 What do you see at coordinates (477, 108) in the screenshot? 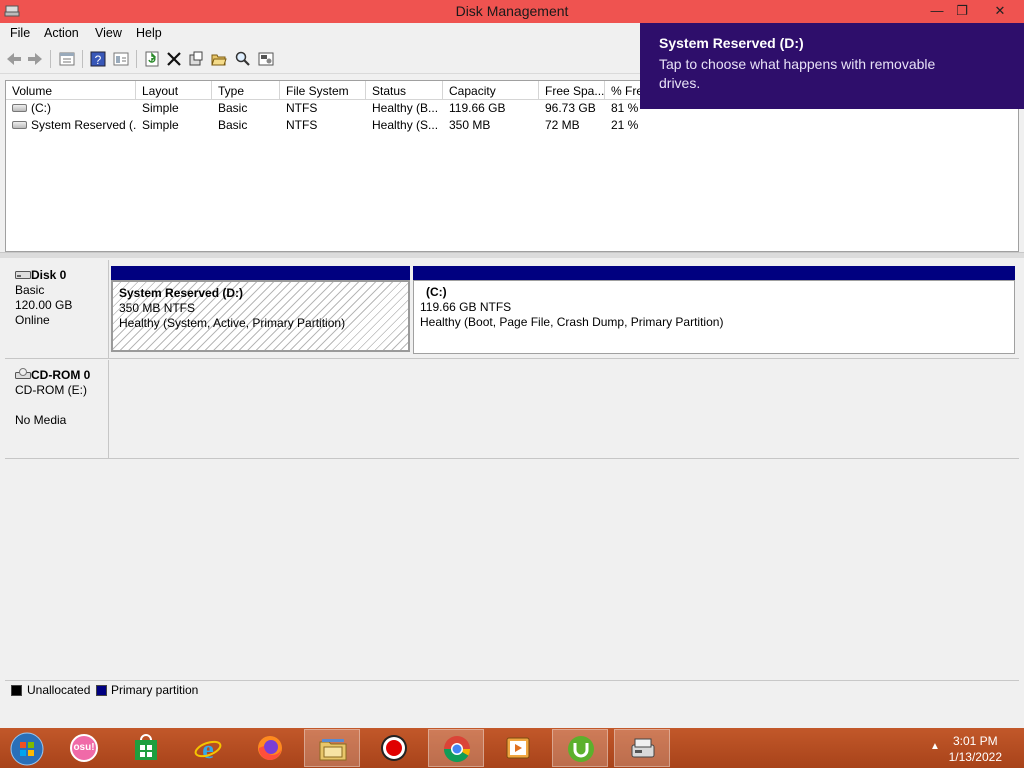
I see `cell-capacity: 119.66 GB` at bounding box center [477, 108].